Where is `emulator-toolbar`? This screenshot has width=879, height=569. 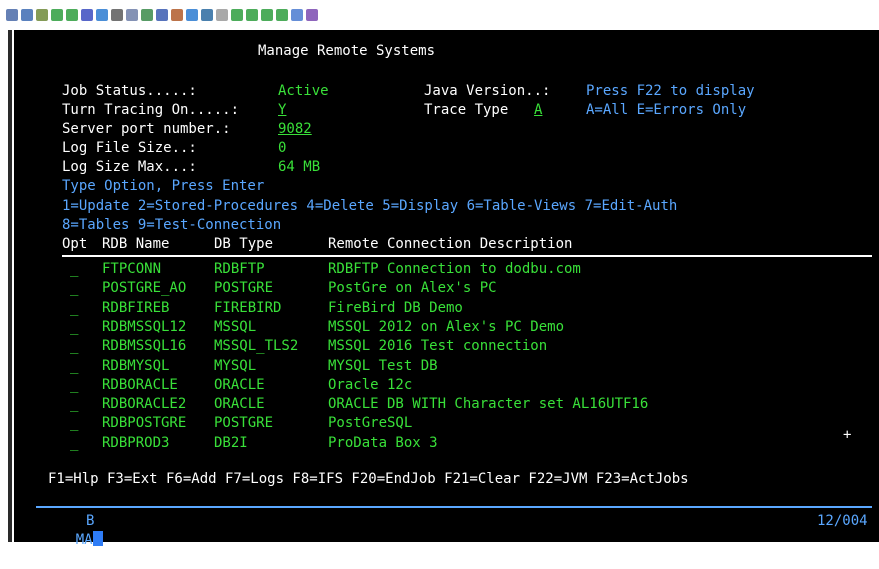 emulator-toolbar is located at coordinates (439, 15).